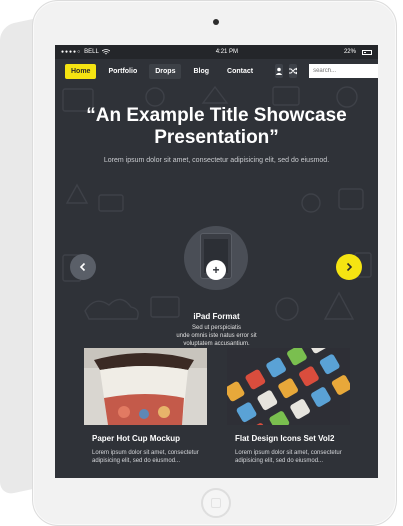  I want to click on signal-indicator: ●●●●○, so click(71, 52).